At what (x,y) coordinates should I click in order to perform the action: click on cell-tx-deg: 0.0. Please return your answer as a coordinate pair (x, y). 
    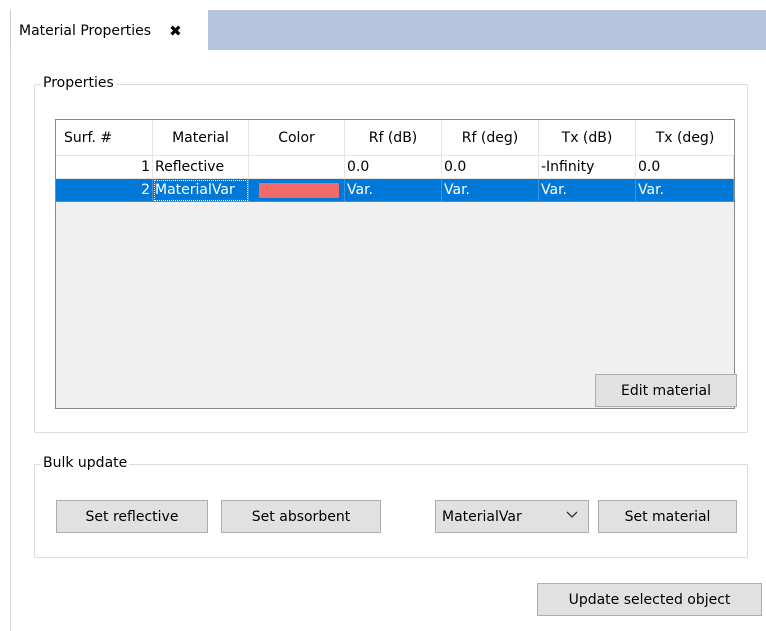
    Looking at the image, I should click on (685, 167).